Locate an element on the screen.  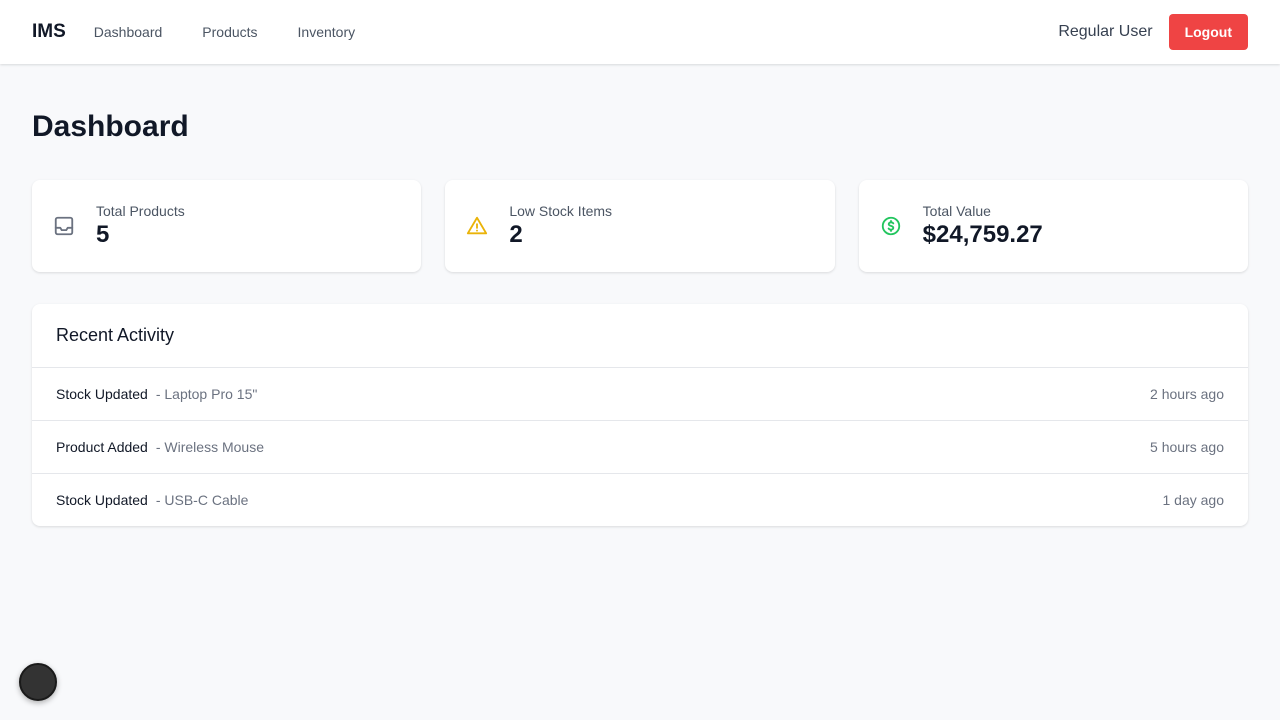
stat-label: Total Value is located at coordinates (956, 211).